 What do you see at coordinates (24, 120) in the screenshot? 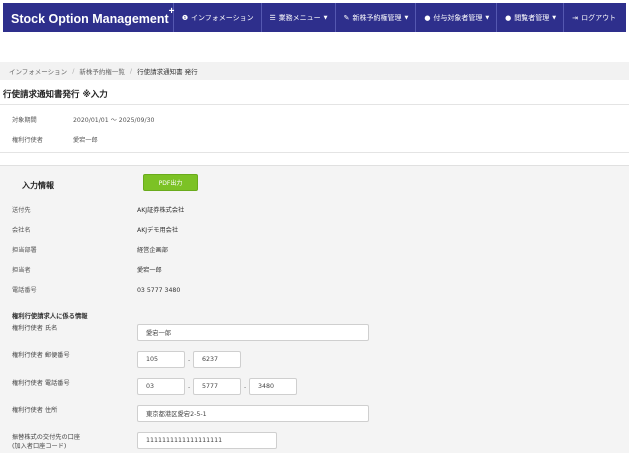
I see `period-label: 対象期間` at bounding box center [24, 120].